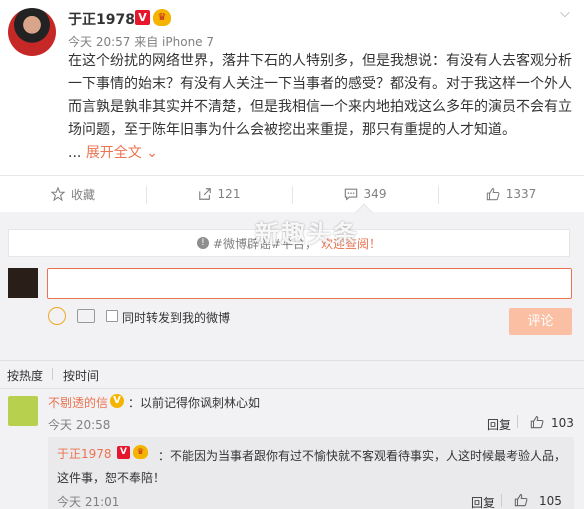 The height and width of the screenshot is (509, 584). I want to click on sort-by-time-tab: 按时间, so click(81, 375).